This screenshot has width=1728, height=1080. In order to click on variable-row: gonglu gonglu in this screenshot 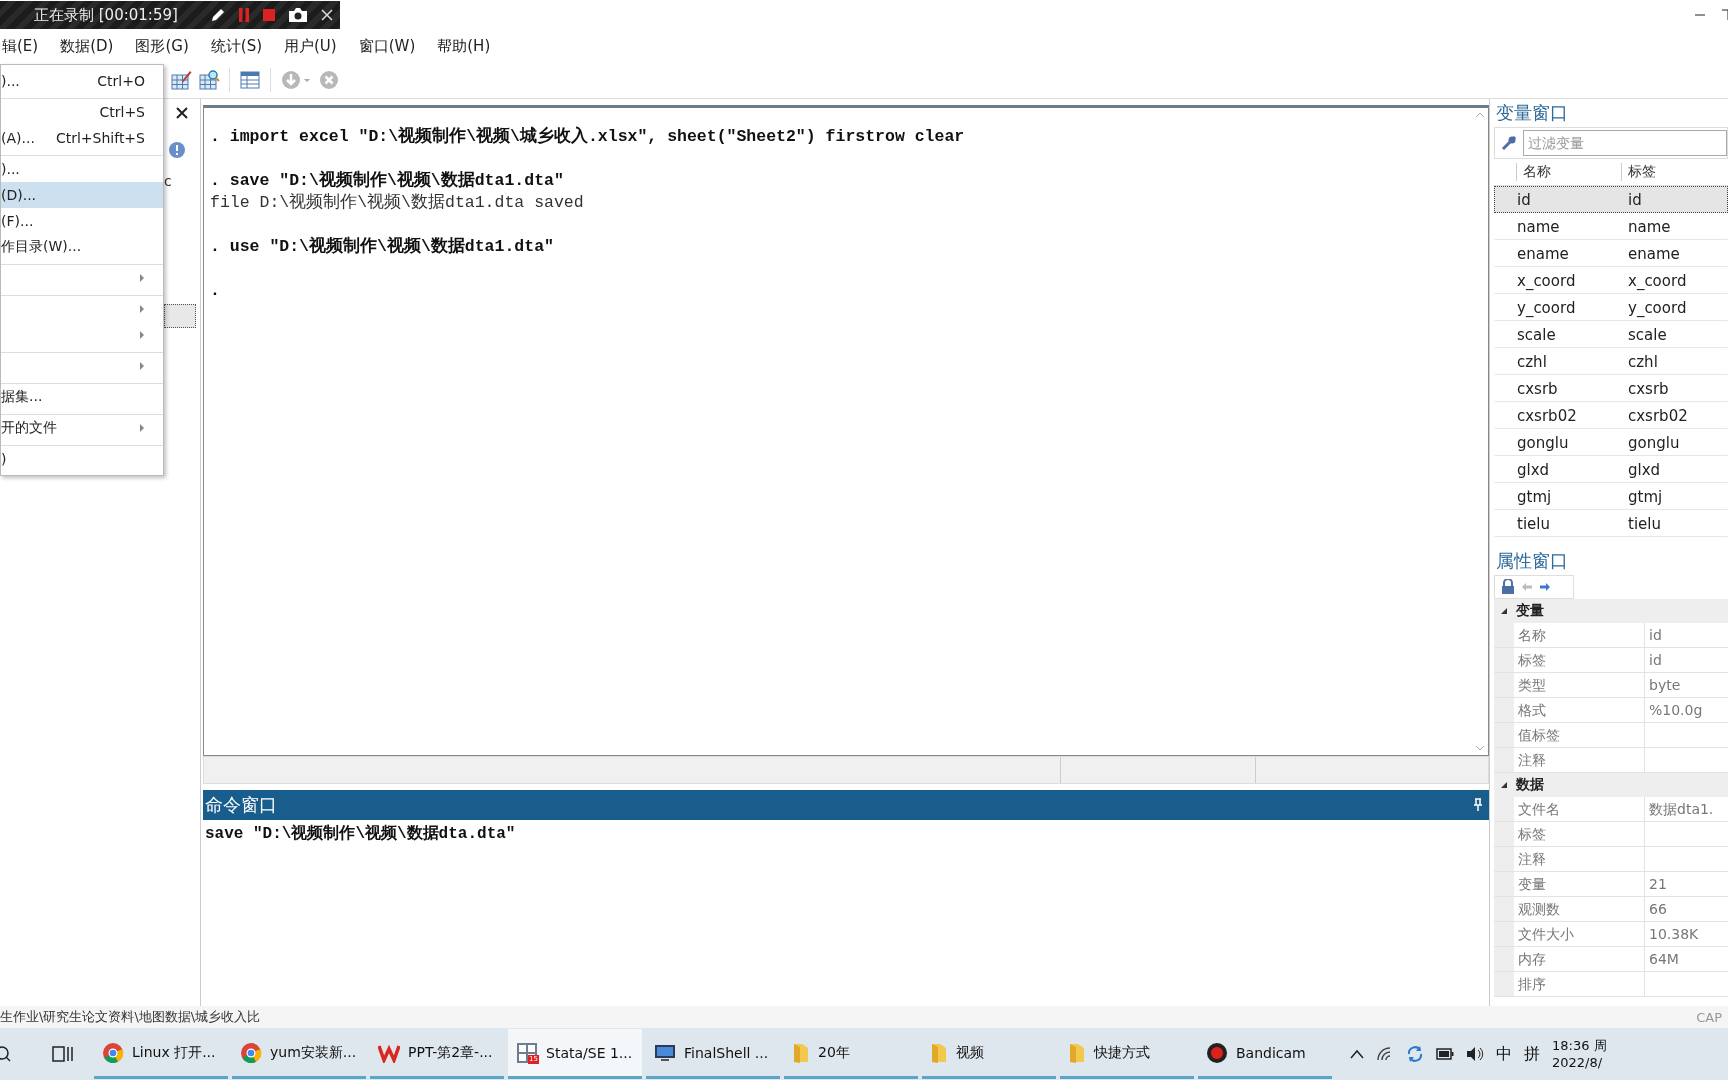, I will do `click(1611, 442)`.